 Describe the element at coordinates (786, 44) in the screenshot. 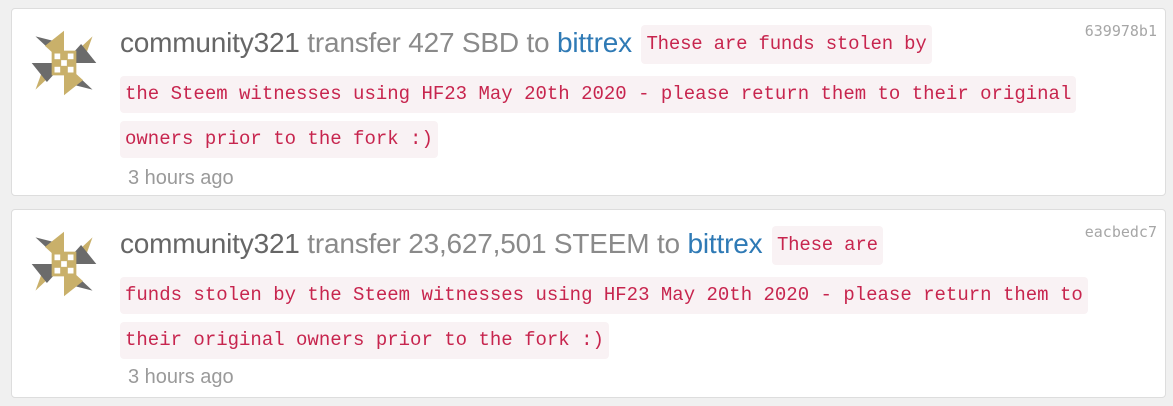

I see `memo-line: These are funds stolen by` at that location.